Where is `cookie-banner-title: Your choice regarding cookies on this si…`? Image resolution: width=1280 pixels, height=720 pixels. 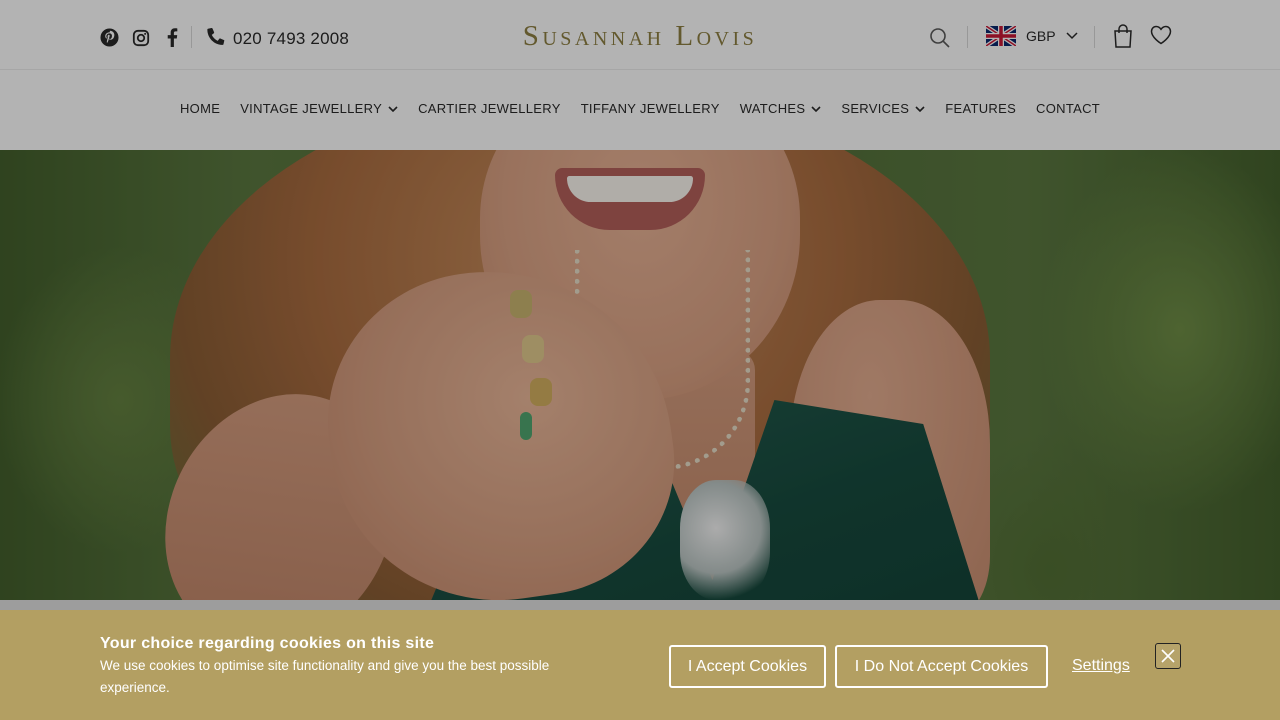 cookie-banner-title: Your choice regarding cookies on this si… is located at coordinates (267, 643).